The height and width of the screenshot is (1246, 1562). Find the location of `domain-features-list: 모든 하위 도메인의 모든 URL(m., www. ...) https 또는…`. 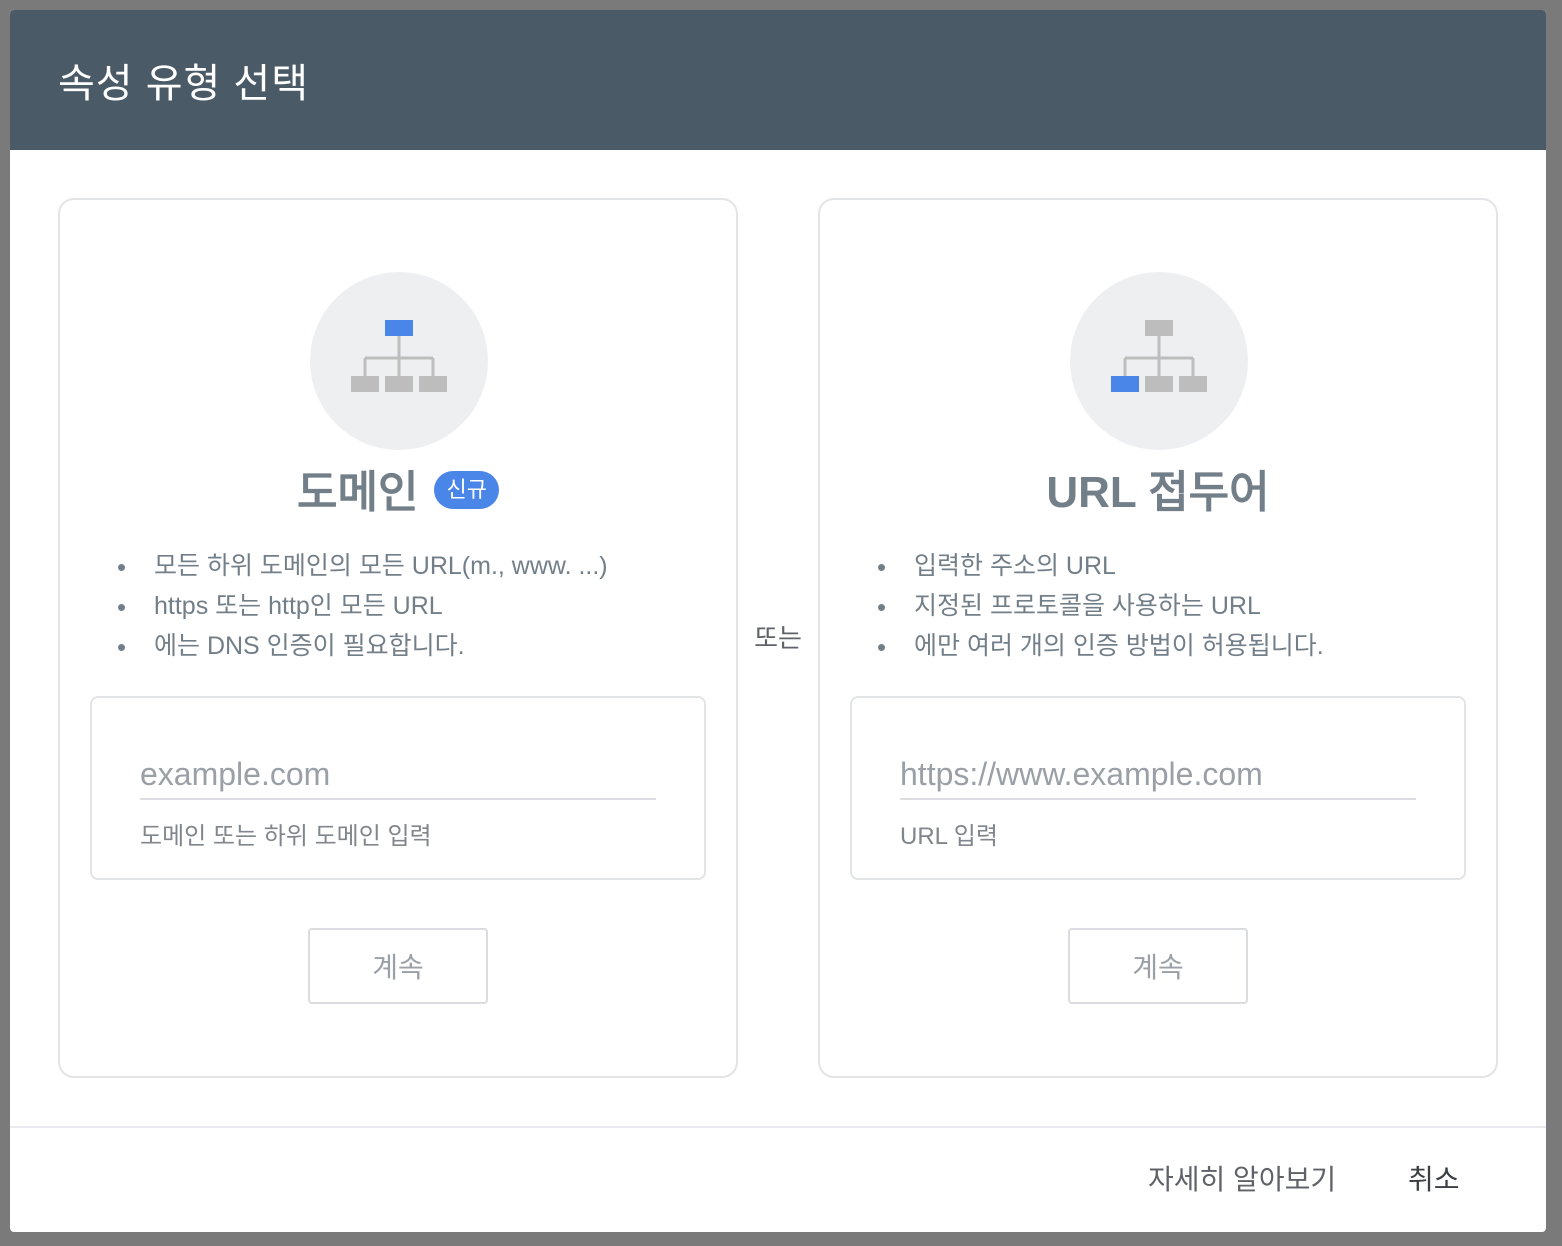

domain-features-list: 모든 하위 도메인의 모든 URL(m., www. ...) https 또는… is located at coordinates (362, 606).